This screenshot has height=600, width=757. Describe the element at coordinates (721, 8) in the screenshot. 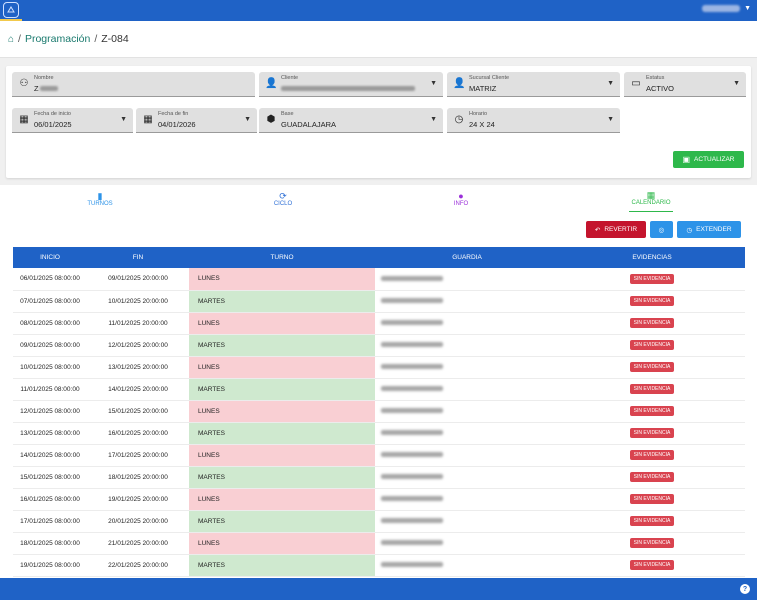

I see `user-name-redacted` at that location.